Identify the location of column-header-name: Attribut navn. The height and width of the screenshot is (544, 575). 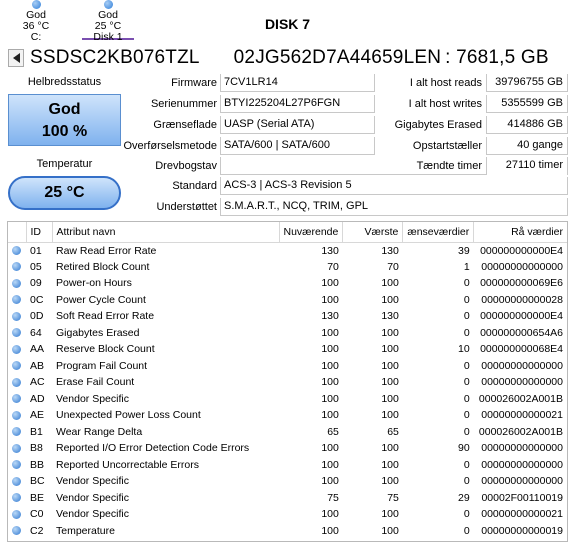
(166, 232).